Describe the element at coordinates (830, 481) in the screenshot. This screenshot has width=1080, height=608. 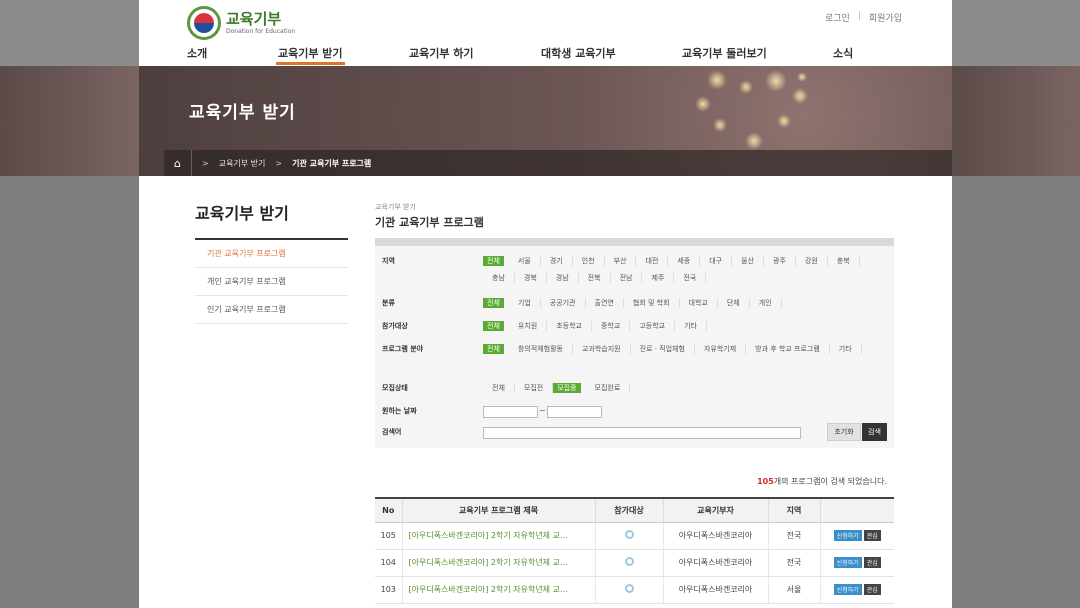
I see `result-text: 개의 프로그램이 검색 되었습니다.` at that location.